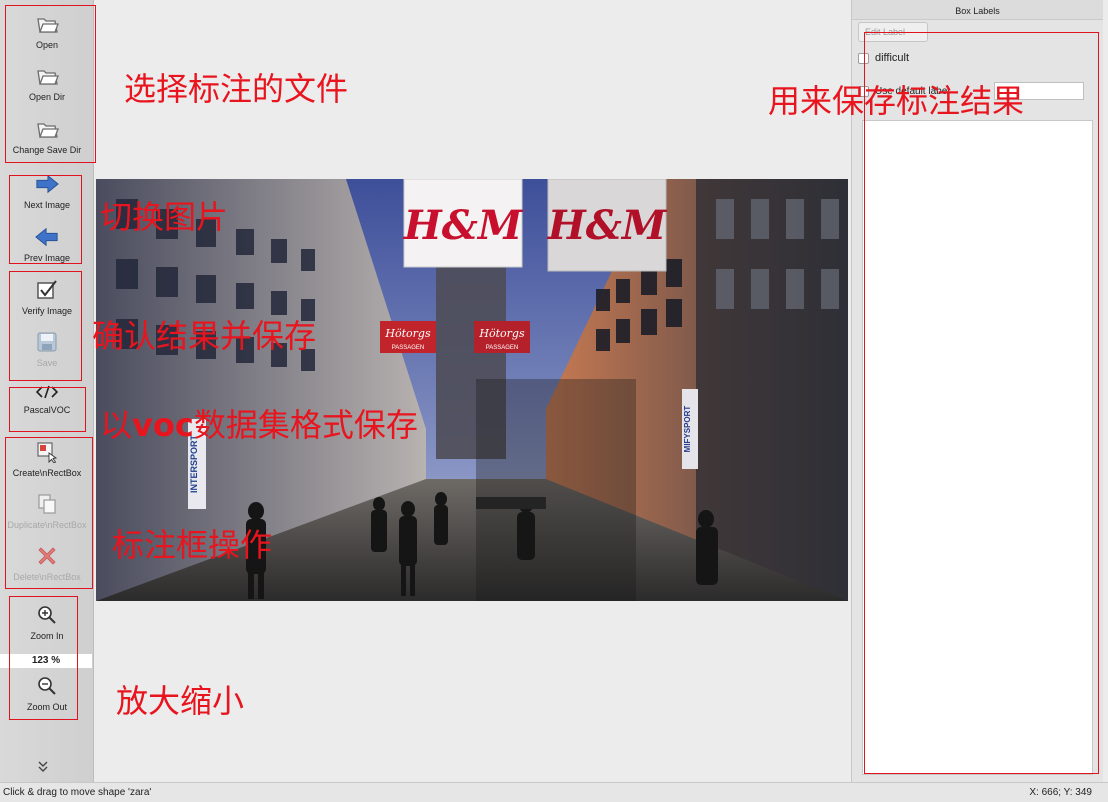  I want to click on annotation-frame-verify, so click(45, 326).